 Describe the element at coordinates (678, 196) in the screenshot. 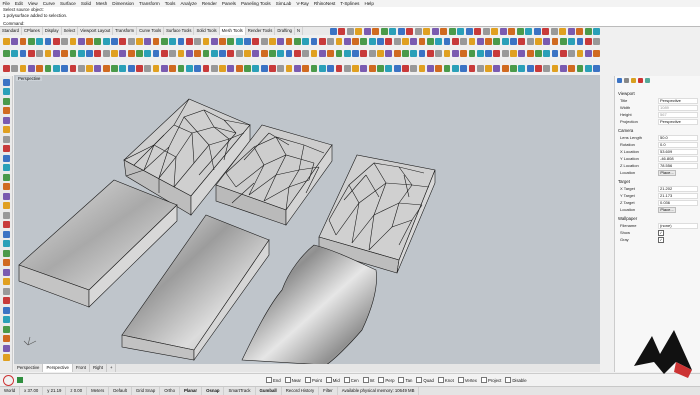

I see `y-target-field: 21.173` at that location.